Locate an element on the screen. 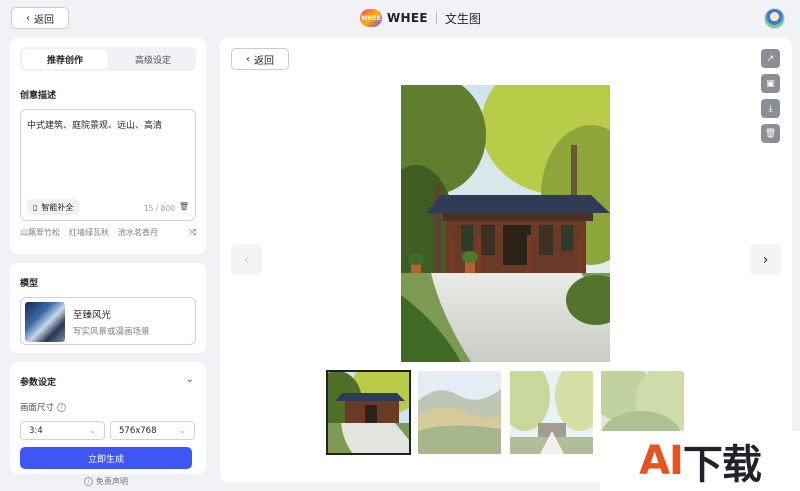  suggestion-chip: 红墙绿瓦秋 is located at coordinates (89, 232).